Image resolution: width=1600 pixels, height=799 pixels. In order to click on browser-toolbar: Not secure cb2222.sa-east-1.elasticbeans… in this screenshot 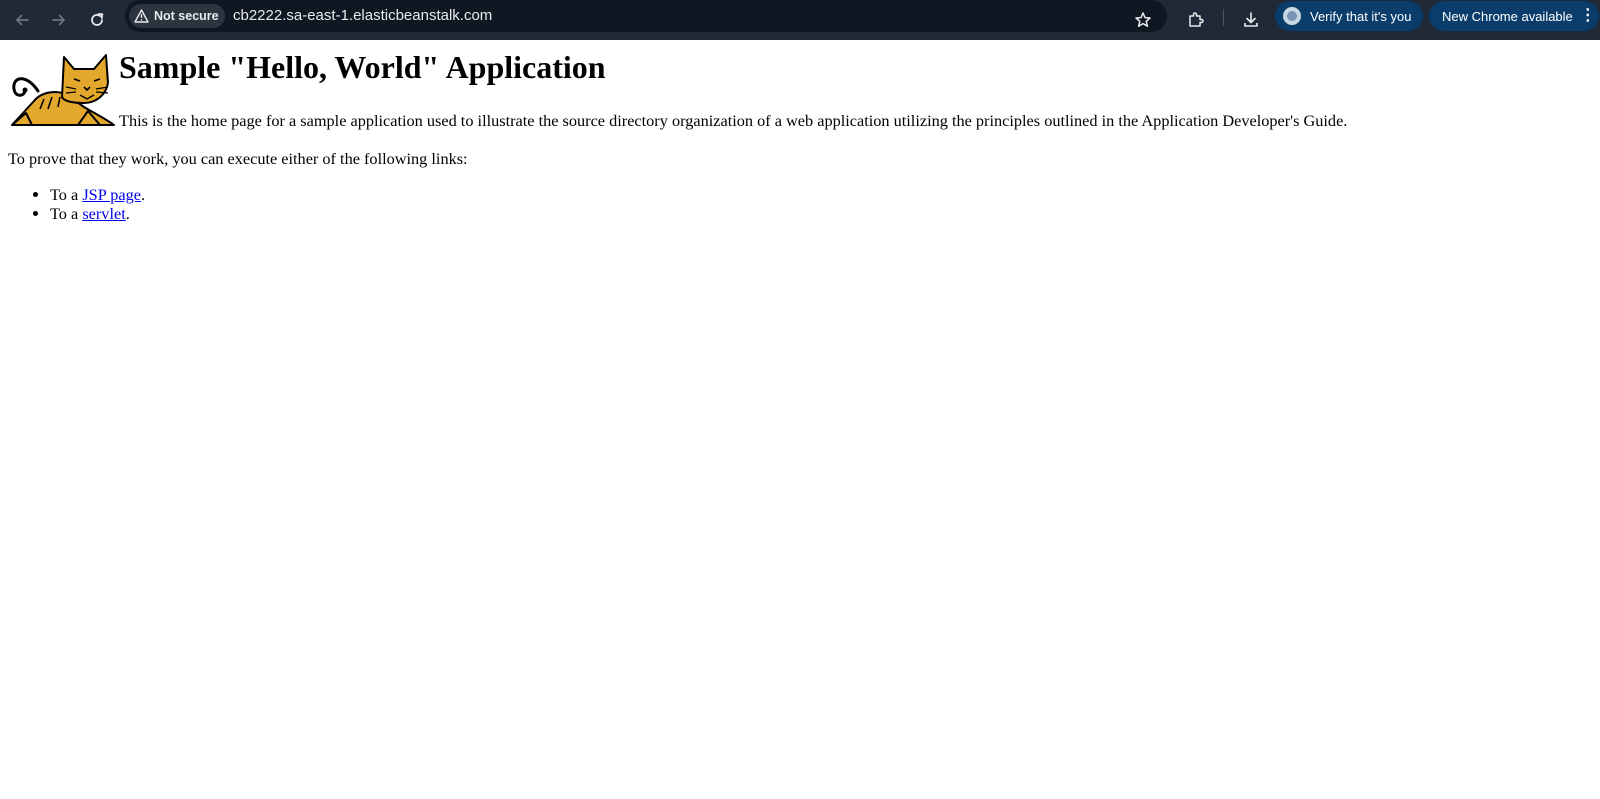, I will do `click(800, 20)`.